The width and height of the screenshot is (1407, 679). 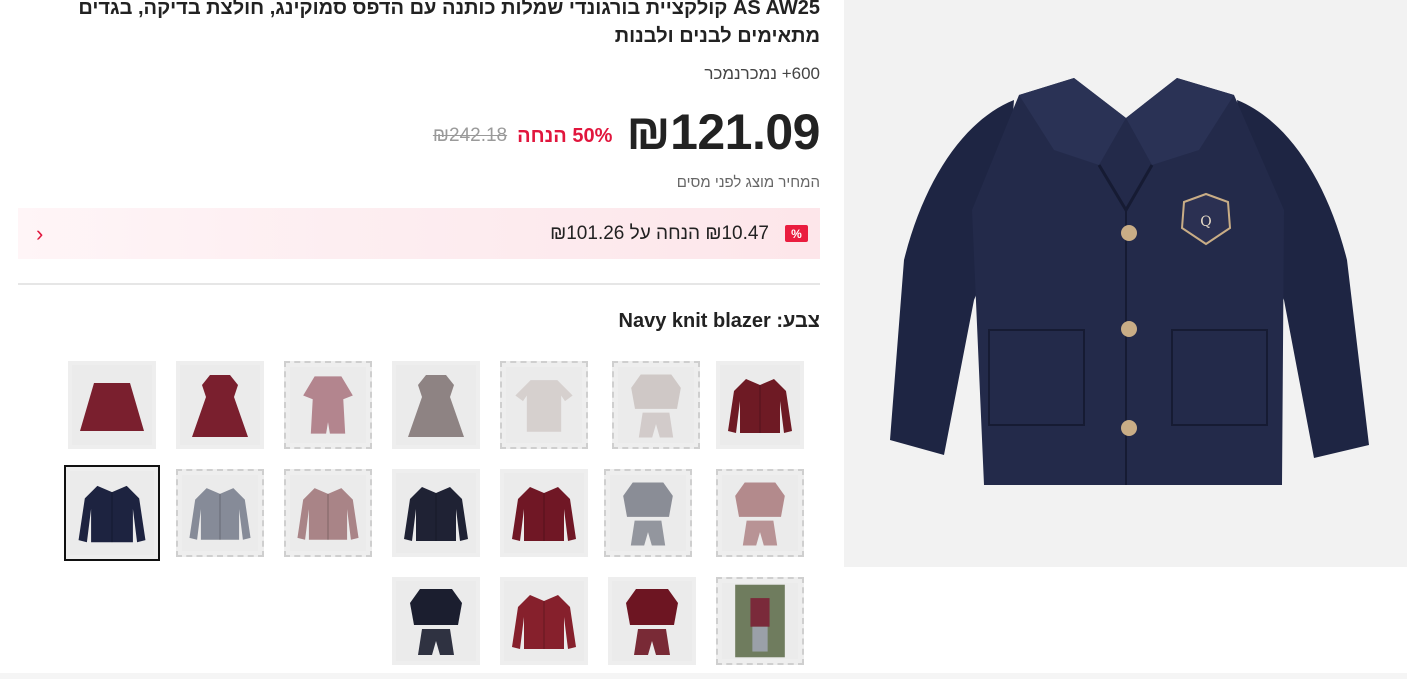 I want to click on swatch-mauve-sweater-set, so click(x=760, y=513).